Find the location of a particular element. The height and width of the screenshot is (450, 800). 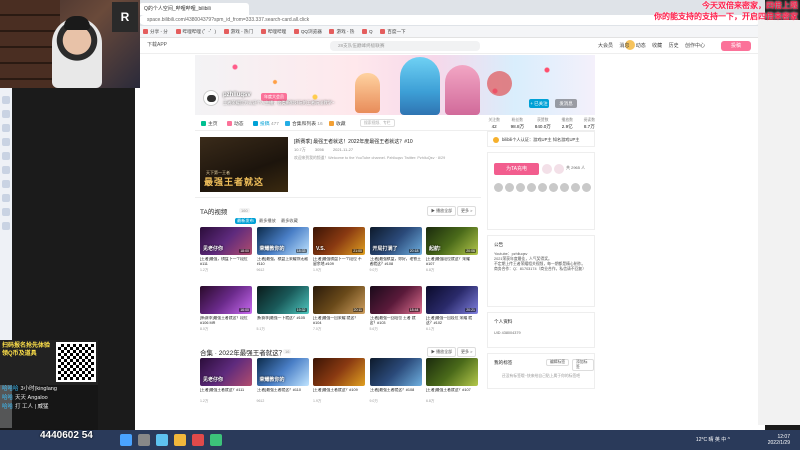

sort-most-played: 最多播放 is located at coordinates (267, 221).